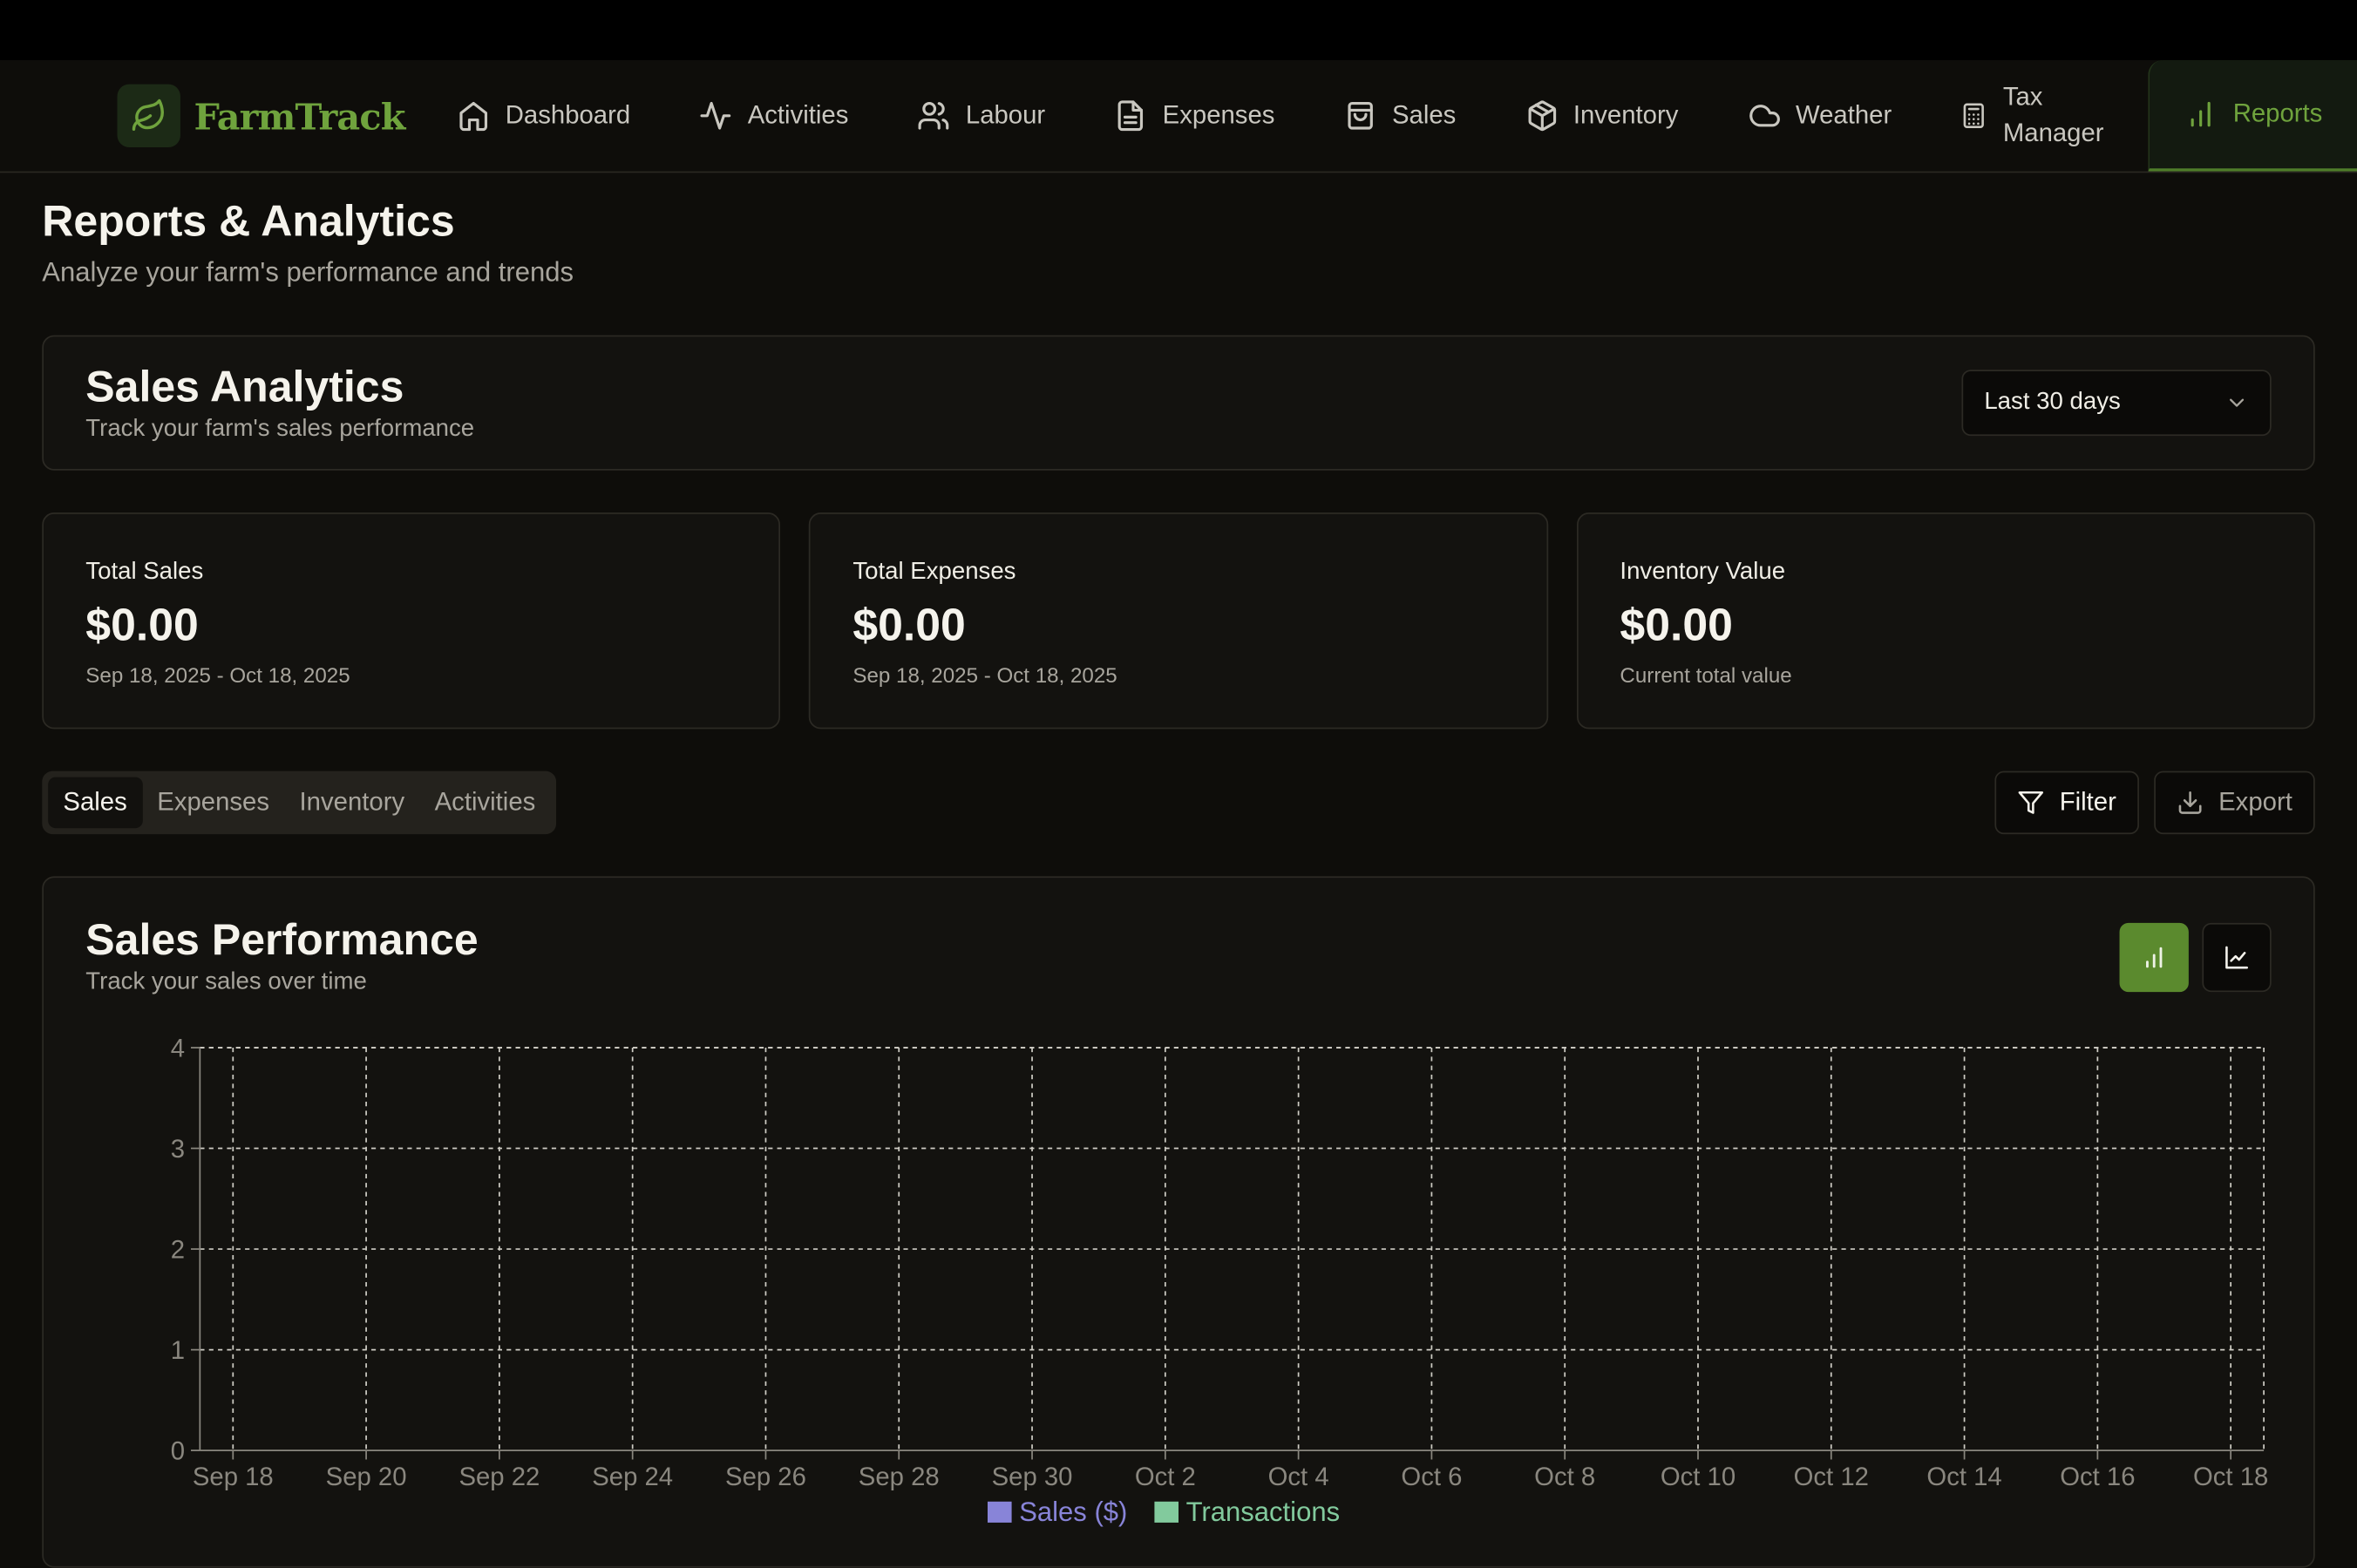  Describe the element at coordinates (1218, 115) in the screenshot. I see `nav-label: Expenses` at that location.